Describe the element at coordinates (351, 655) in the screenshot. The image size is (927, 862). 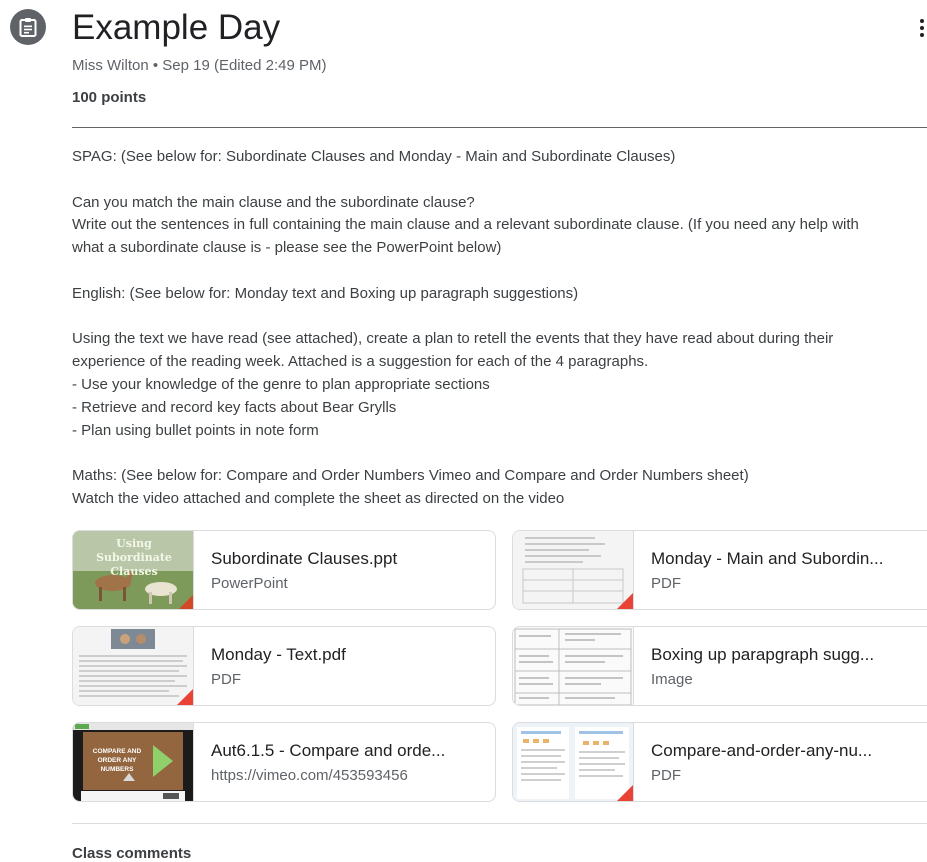
I see `attachment-title: Monday - Text.pdf` at that location.